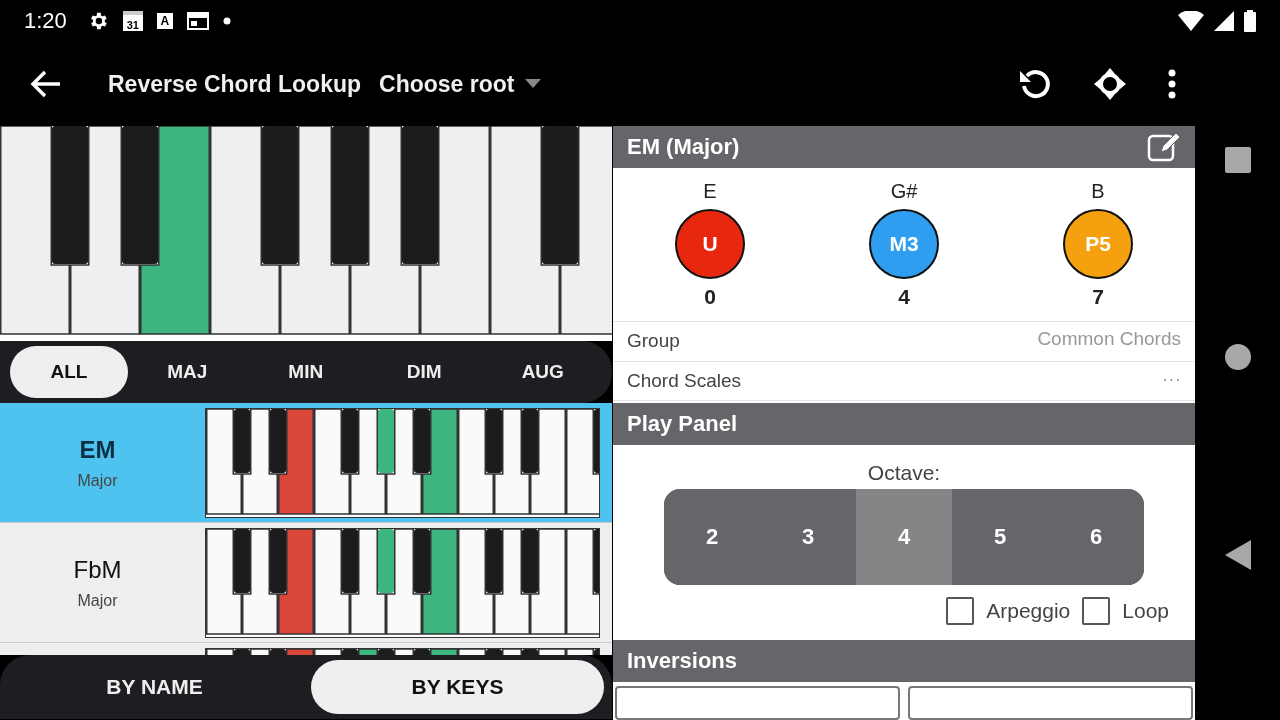 The image size is (1280, 720). What do you see at coordinates (904, 473) in the screenshot?
I see `octave-label: Octave:` at bounding box center [904, 473].